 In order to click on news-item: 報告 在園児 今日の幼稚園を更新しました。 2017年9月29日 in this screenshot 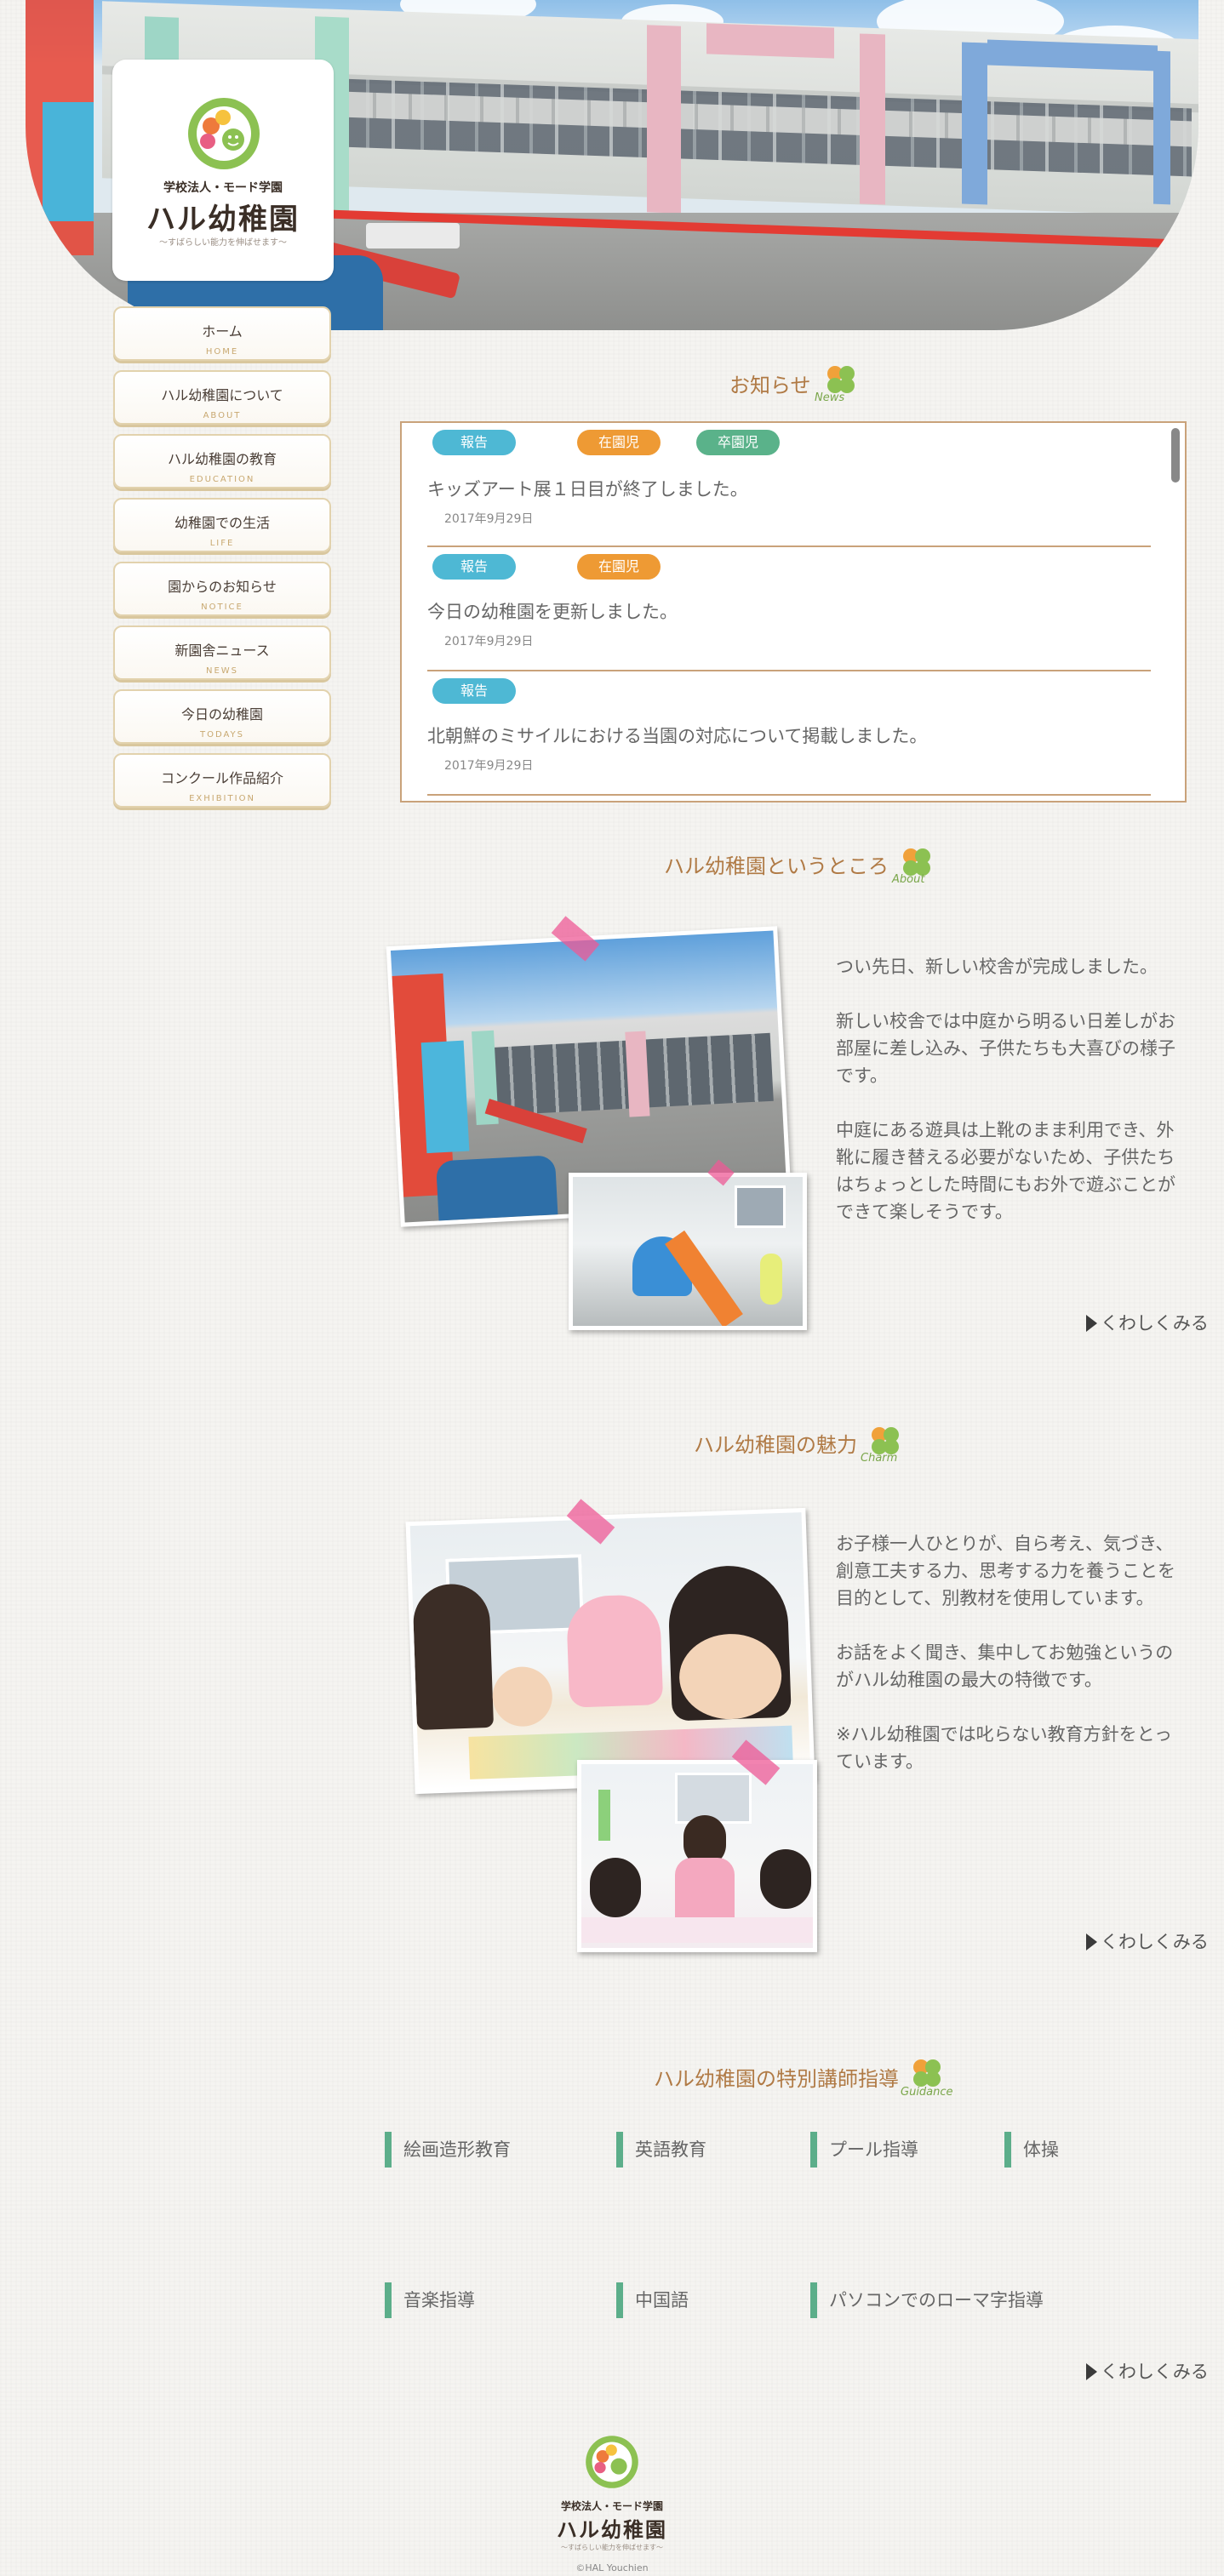, I will do `click(789, 609)`.